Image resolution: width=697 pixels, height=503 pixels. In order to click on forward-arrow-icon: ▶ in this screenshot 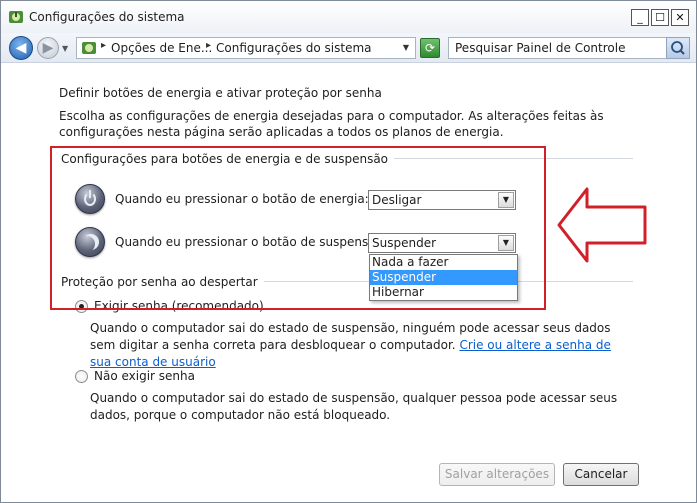, I will do `click(48, 48)`.